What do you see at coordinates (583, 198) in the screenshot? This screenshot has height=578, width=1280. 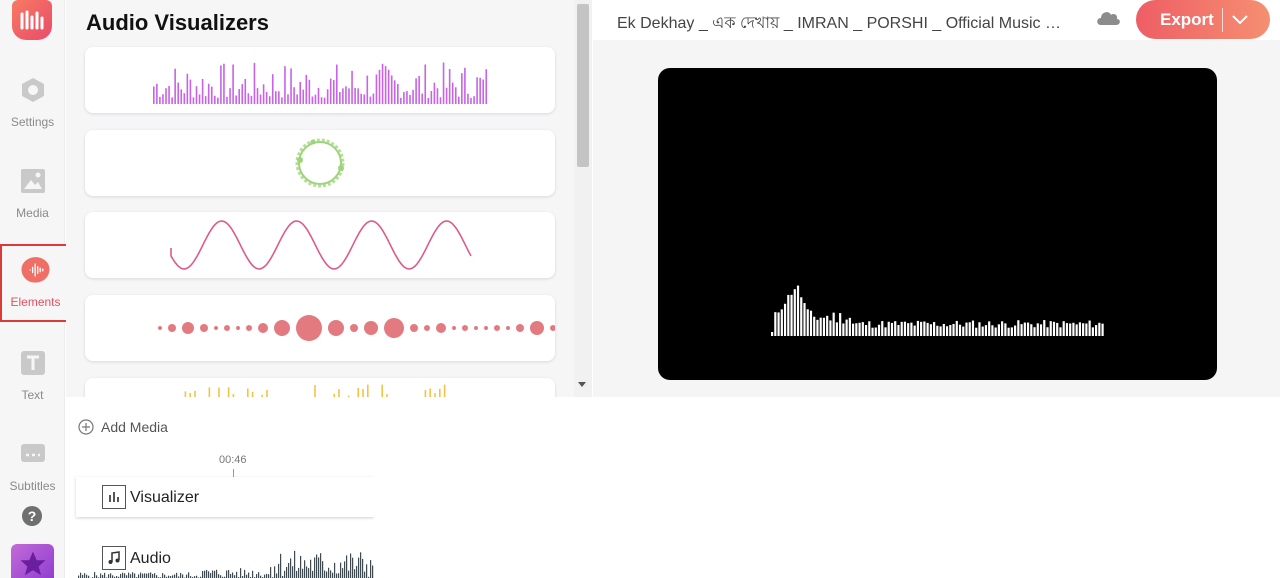 I see `panel-scrollbar` at bounding box center [583, 198].